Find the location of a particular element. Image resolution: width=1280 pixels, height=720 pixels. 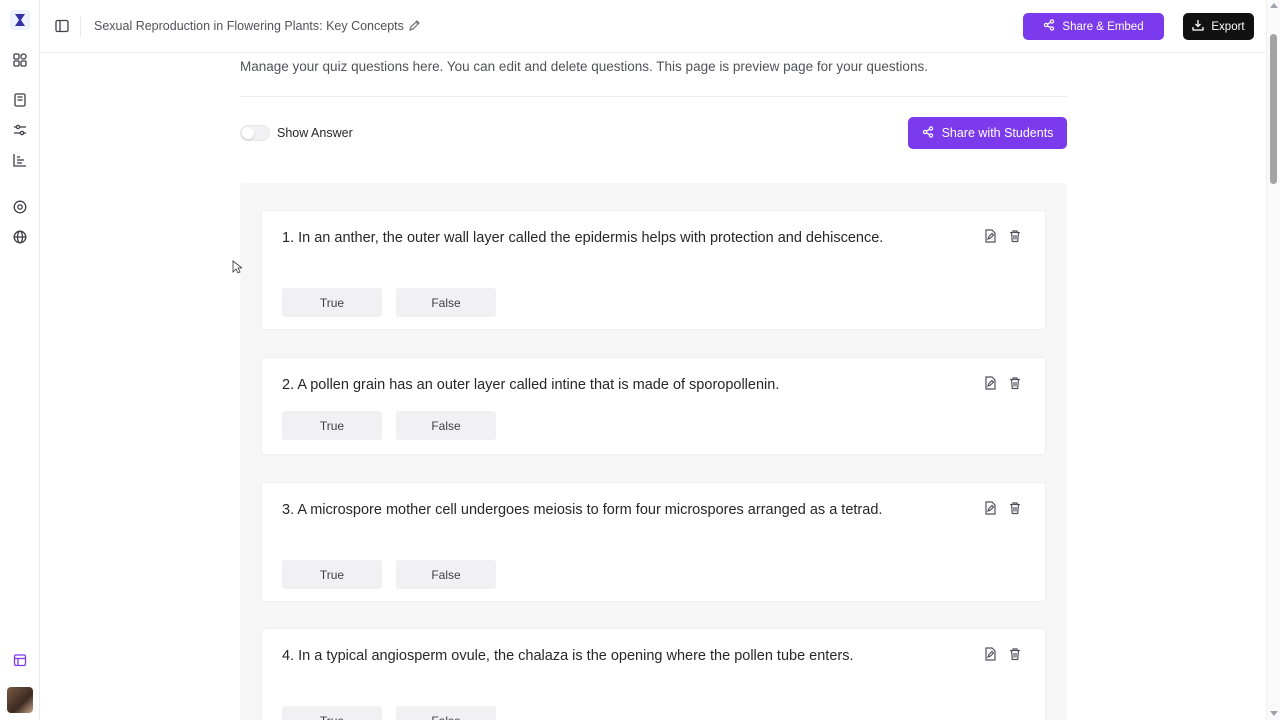

scroll-up-arrow-icon is located at coordinates (1274, 5).